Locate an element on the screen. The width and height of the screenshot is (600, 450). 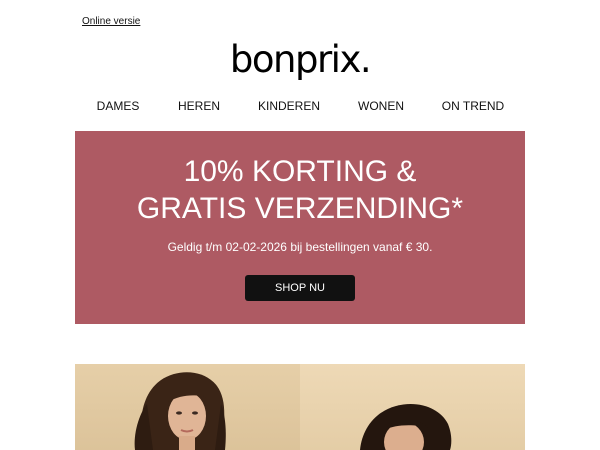
hero-image-right is located at coordinates (412, 407).